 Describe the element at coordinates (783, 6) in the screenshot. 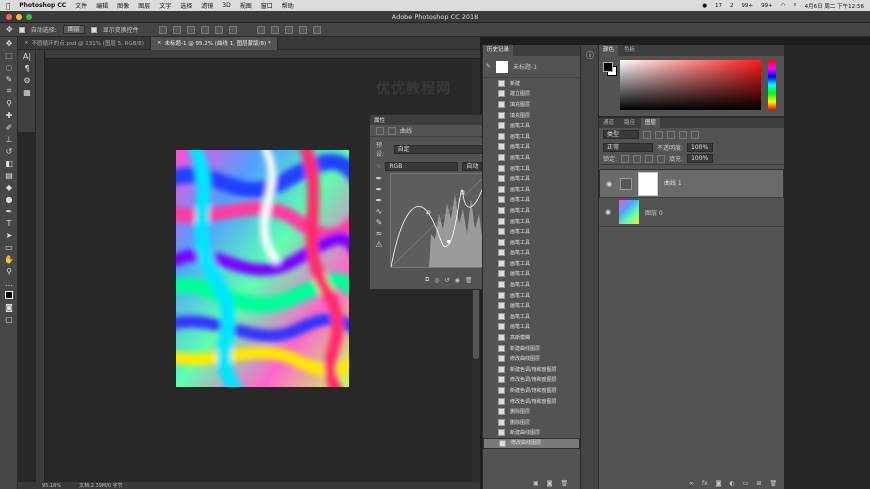

I see `wifi-icon: ◠` at that location.